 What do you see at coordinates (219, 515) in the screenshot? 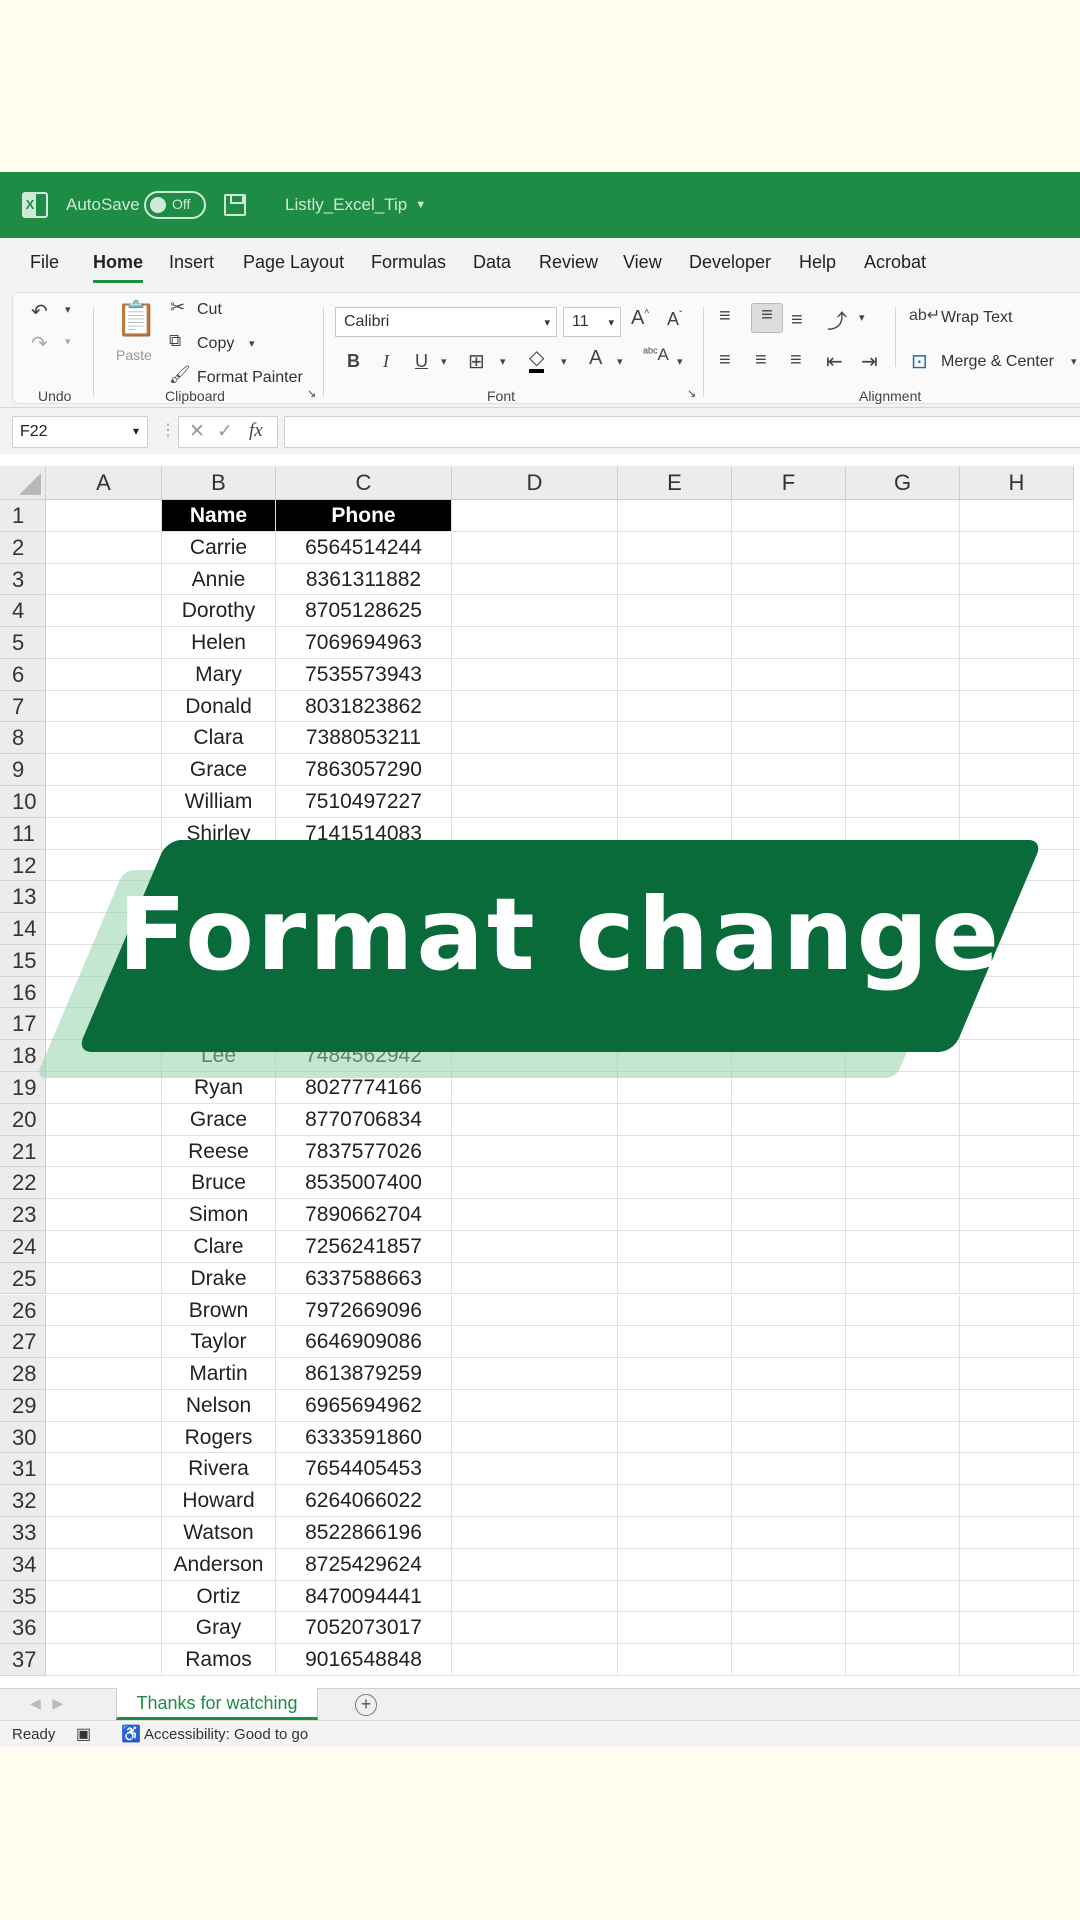
I see `header-name: Name` at bounding box center [219, 515].